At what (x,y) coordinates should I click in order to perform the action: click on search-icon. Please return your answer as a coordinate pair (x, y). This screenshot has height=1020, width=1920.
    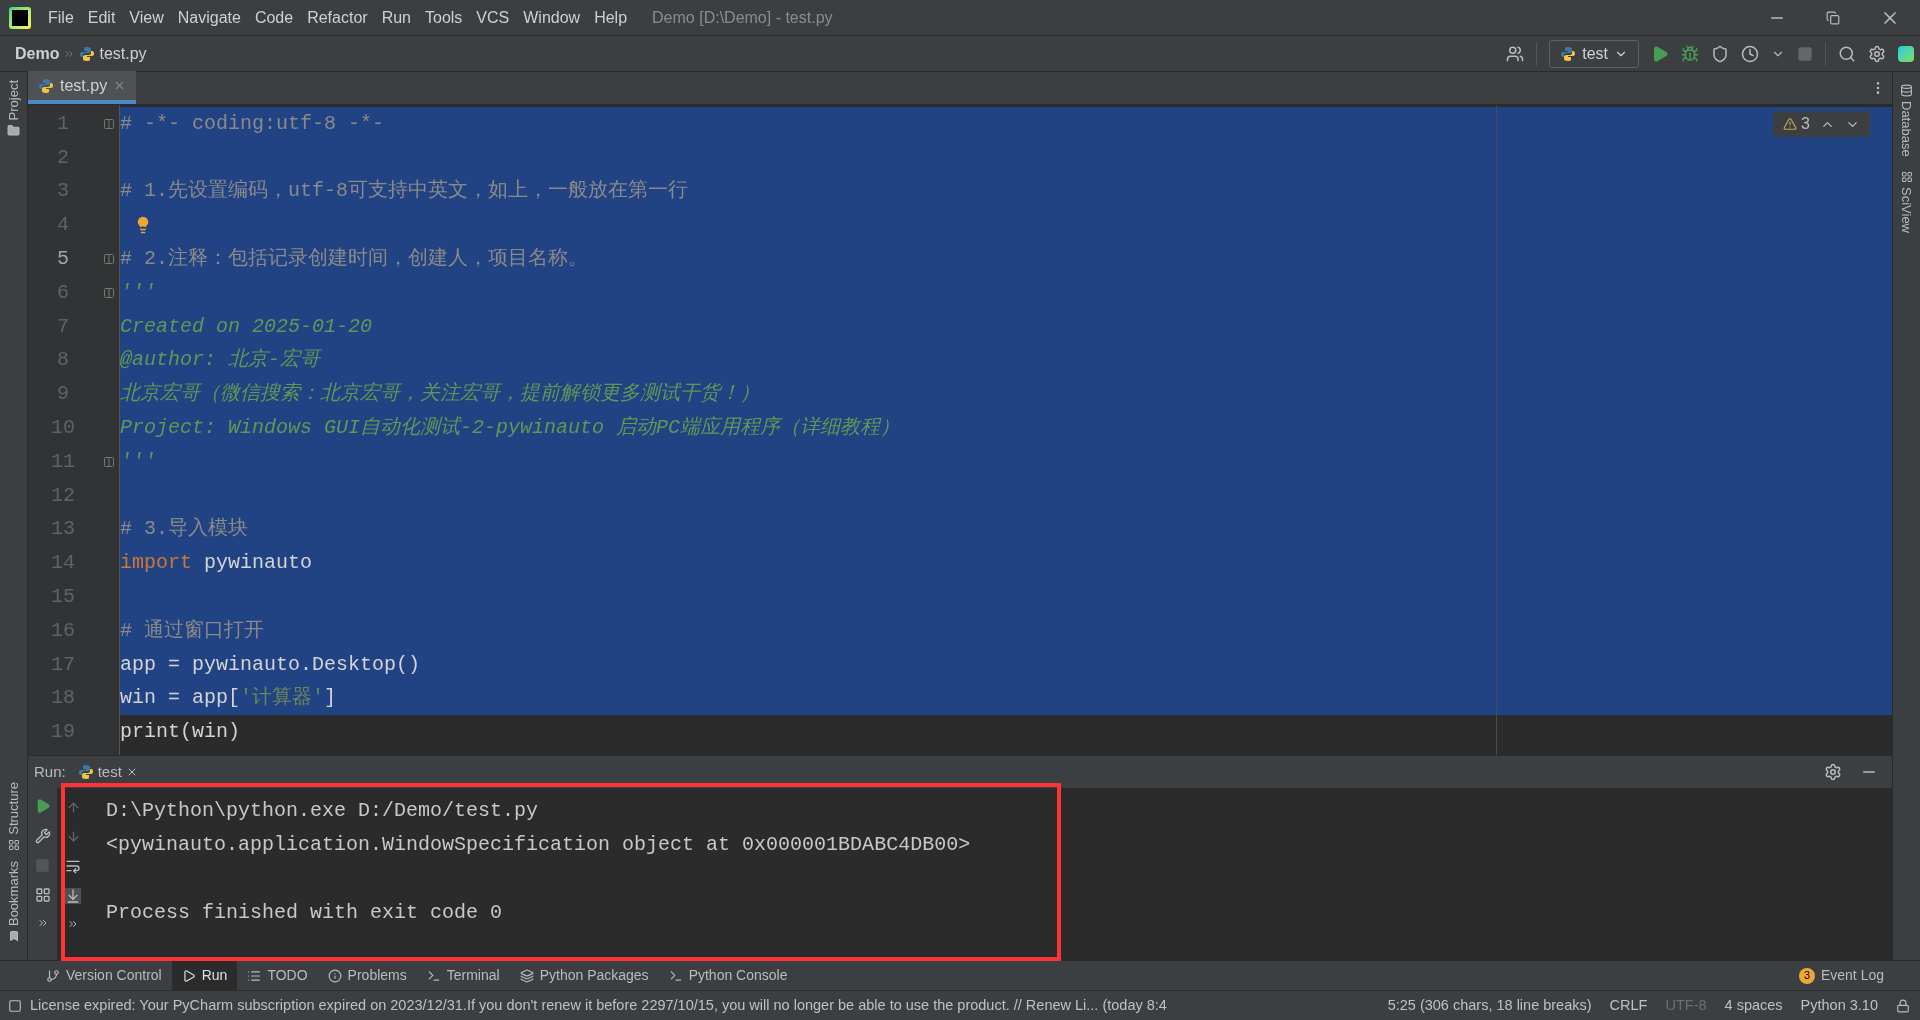
    Looking at the image, I should click on (1847, 53).